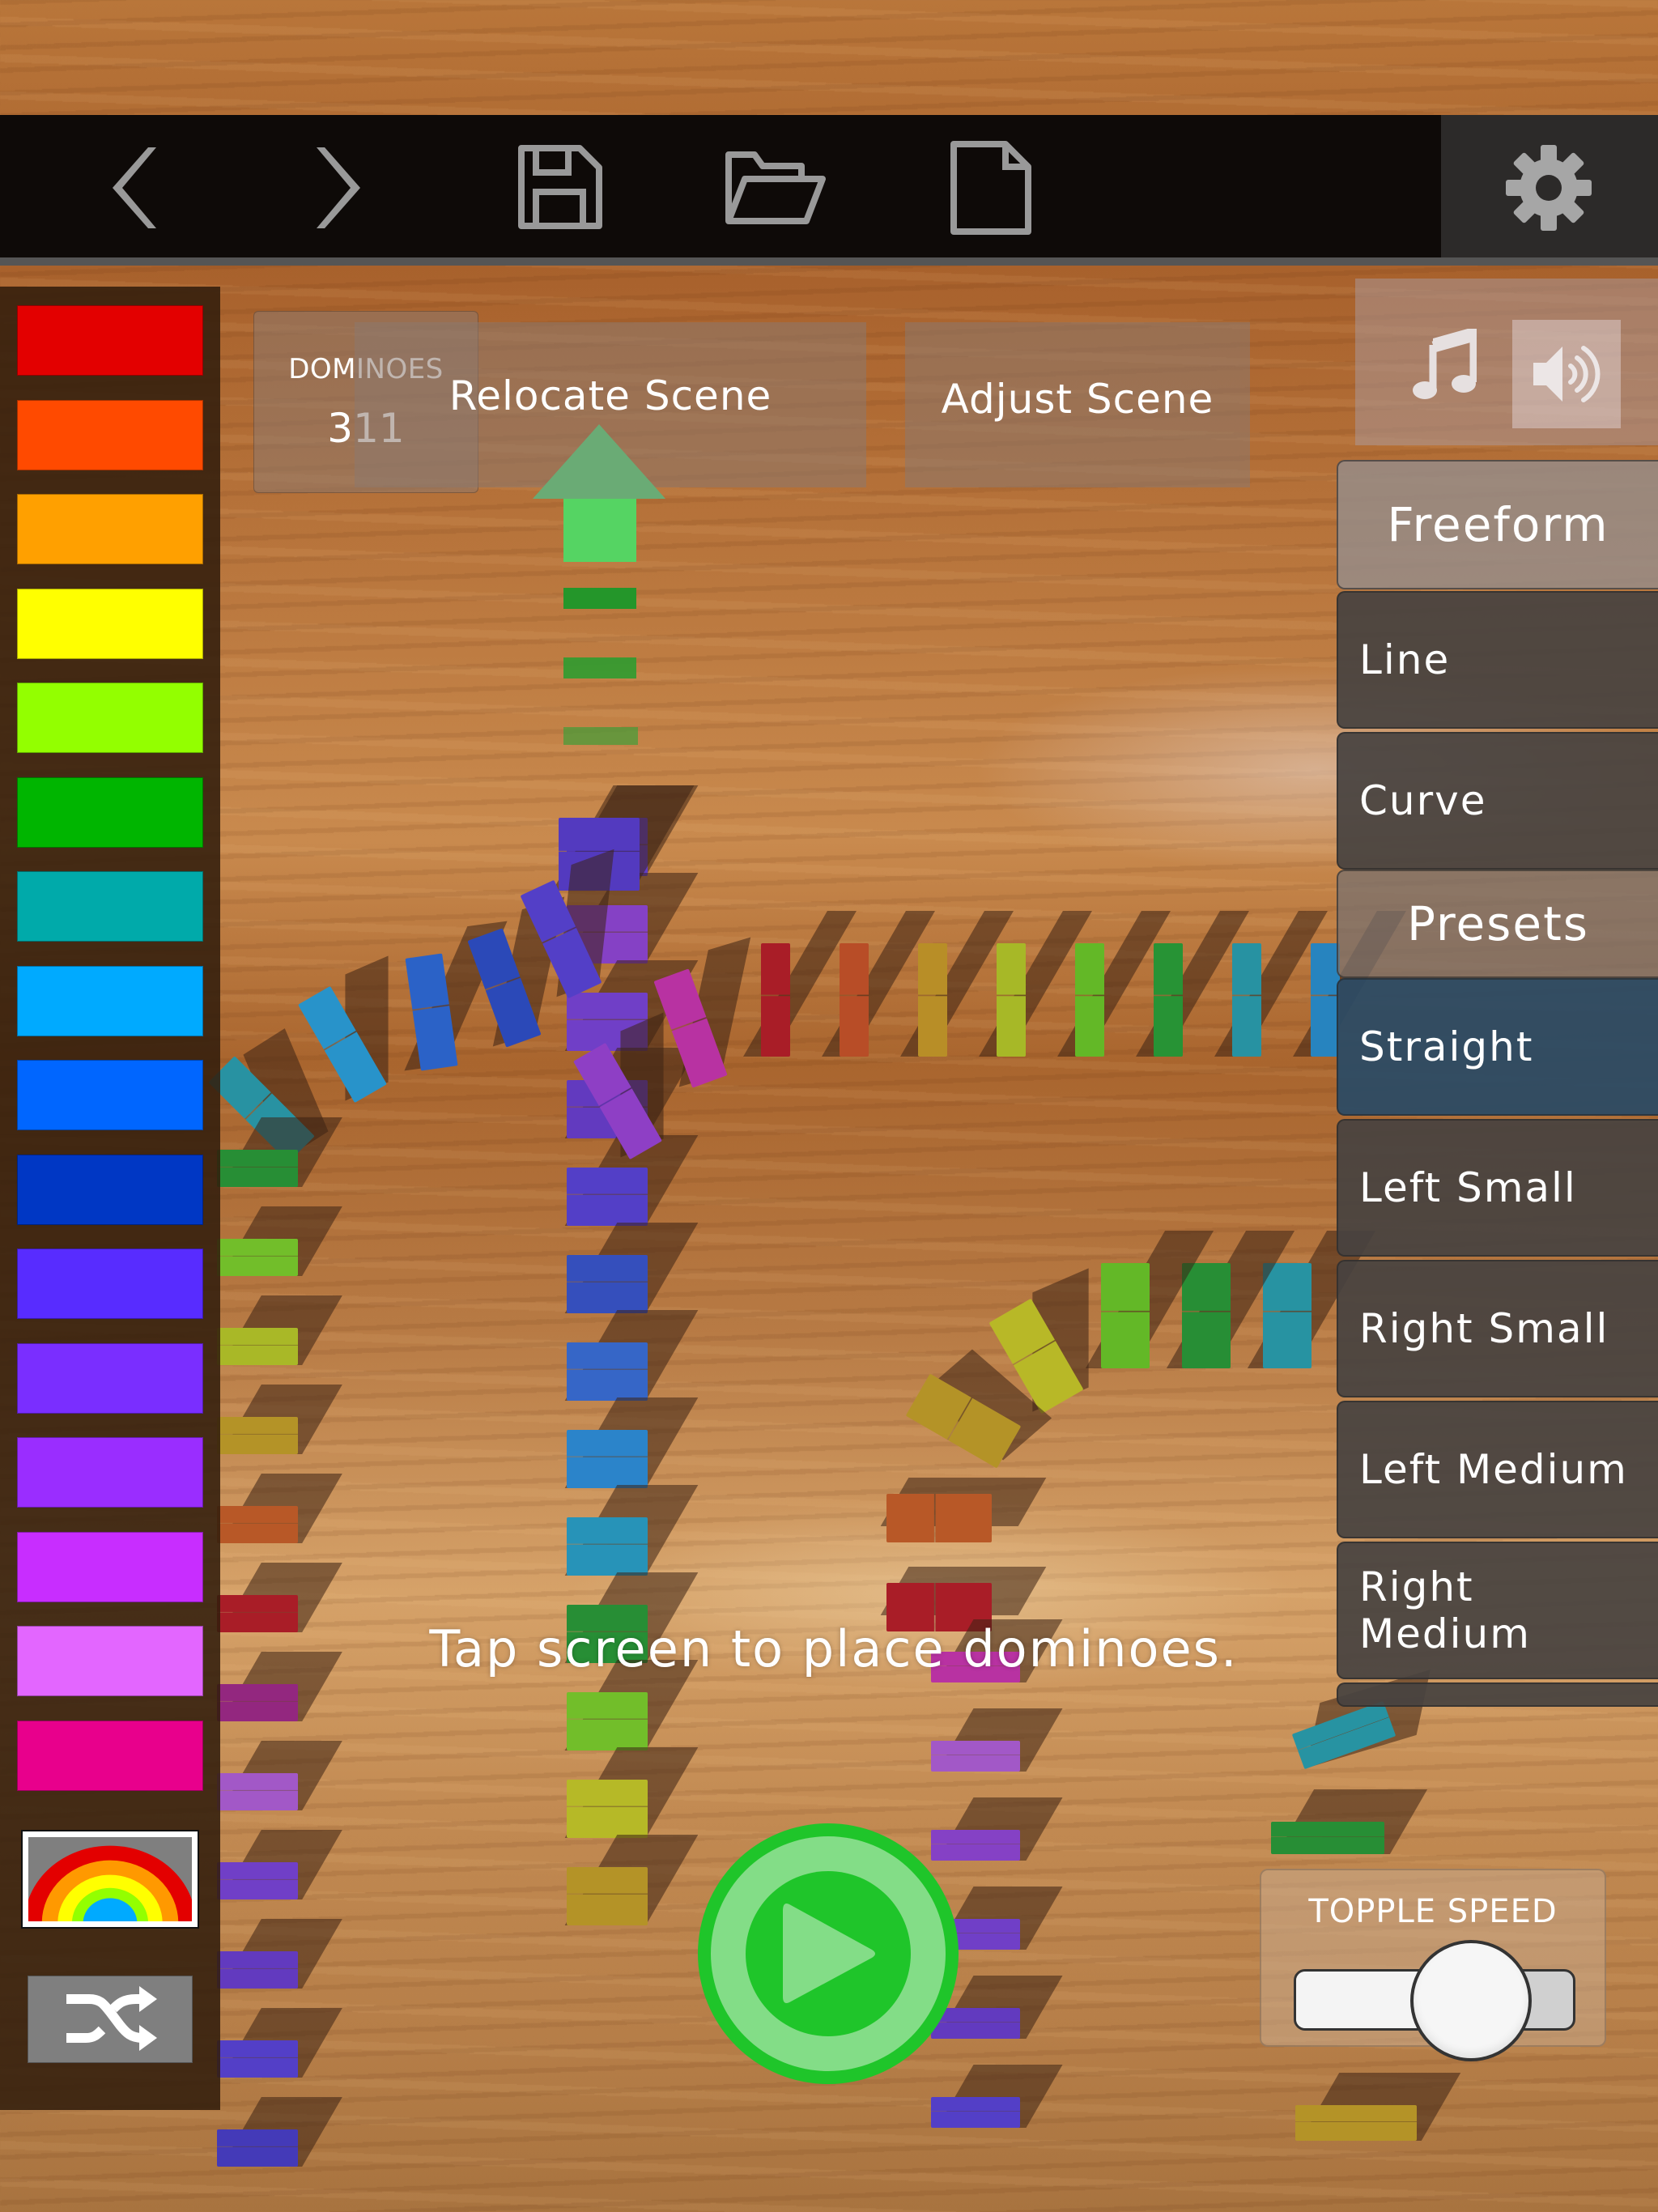  I want to click on play-button, so click(828, 1954).